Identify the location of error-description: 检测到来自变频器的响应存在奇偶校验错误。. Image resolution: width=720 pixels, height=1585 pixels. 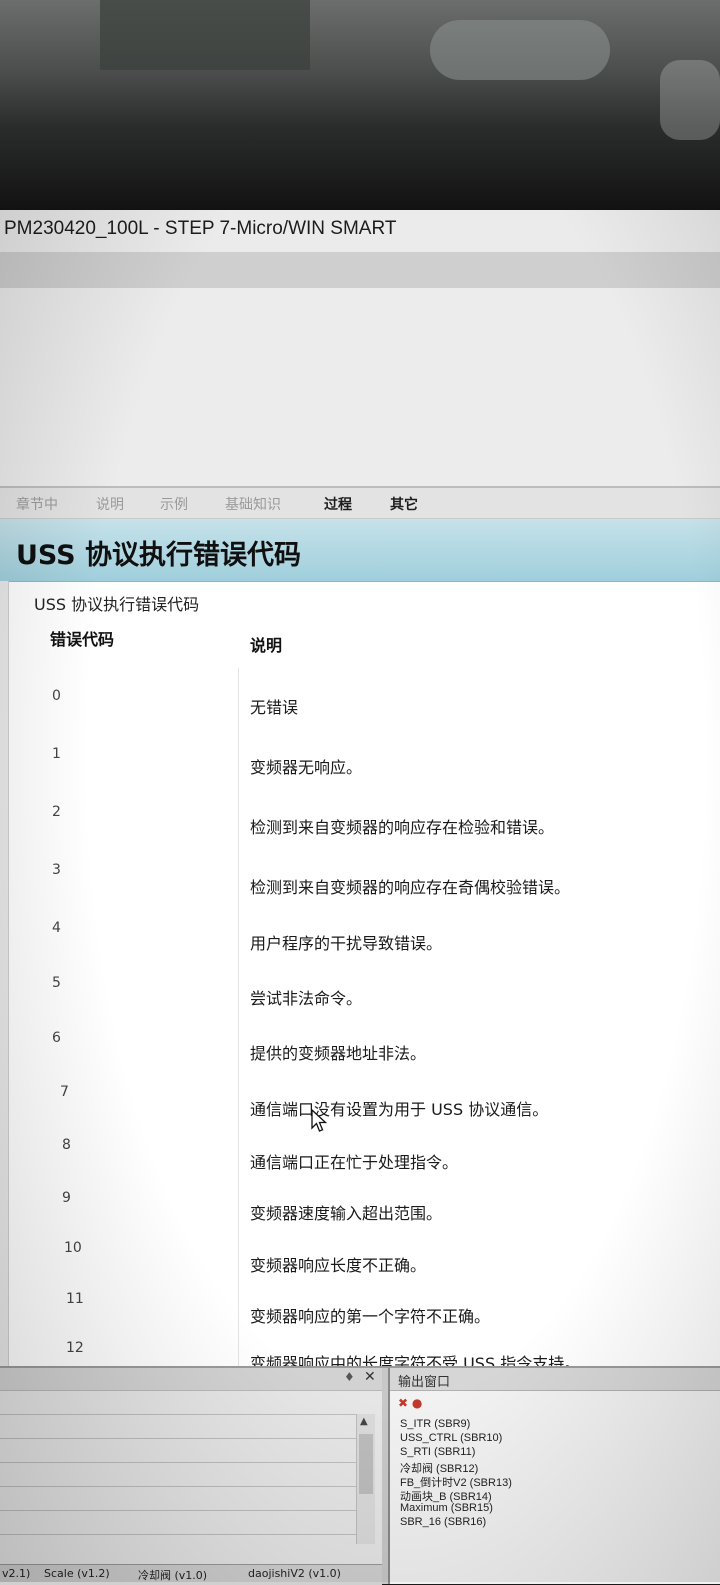
(410, 887).